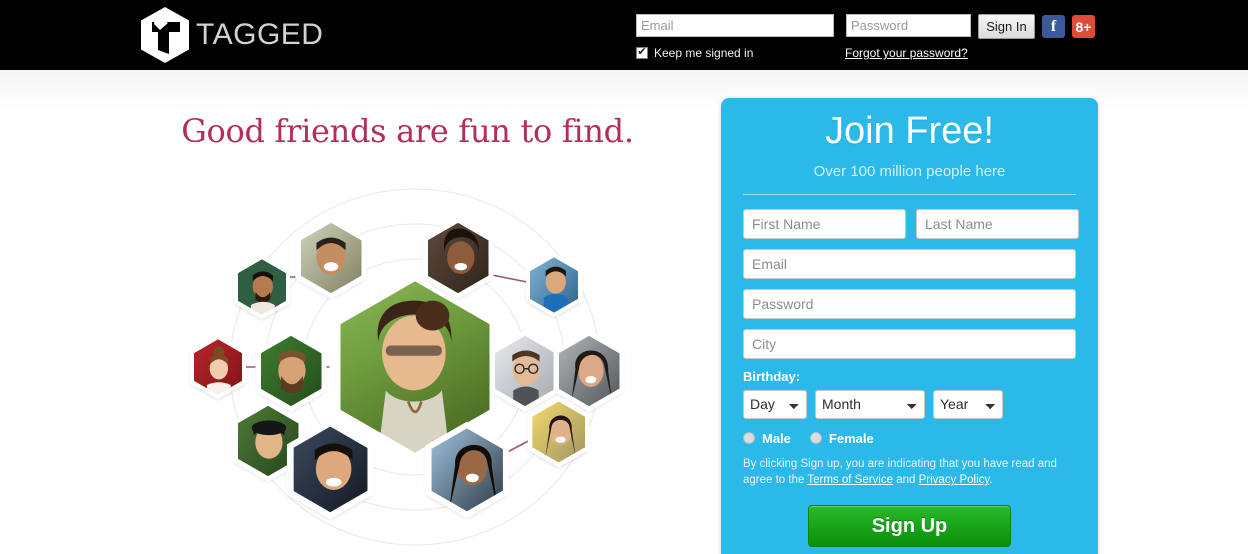  Describe the element at coordinates (407, 131) in the screenshot. I see `page-headline: Good friends are fun to find.` at that location.